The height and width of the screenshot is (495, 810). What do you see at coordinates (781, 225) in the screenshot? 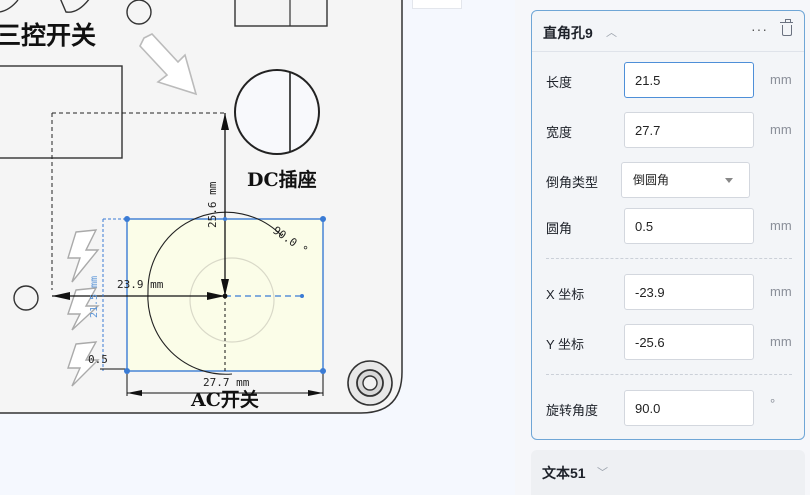
I see `fillet-unit: mm` at bounding box center [781, 225].